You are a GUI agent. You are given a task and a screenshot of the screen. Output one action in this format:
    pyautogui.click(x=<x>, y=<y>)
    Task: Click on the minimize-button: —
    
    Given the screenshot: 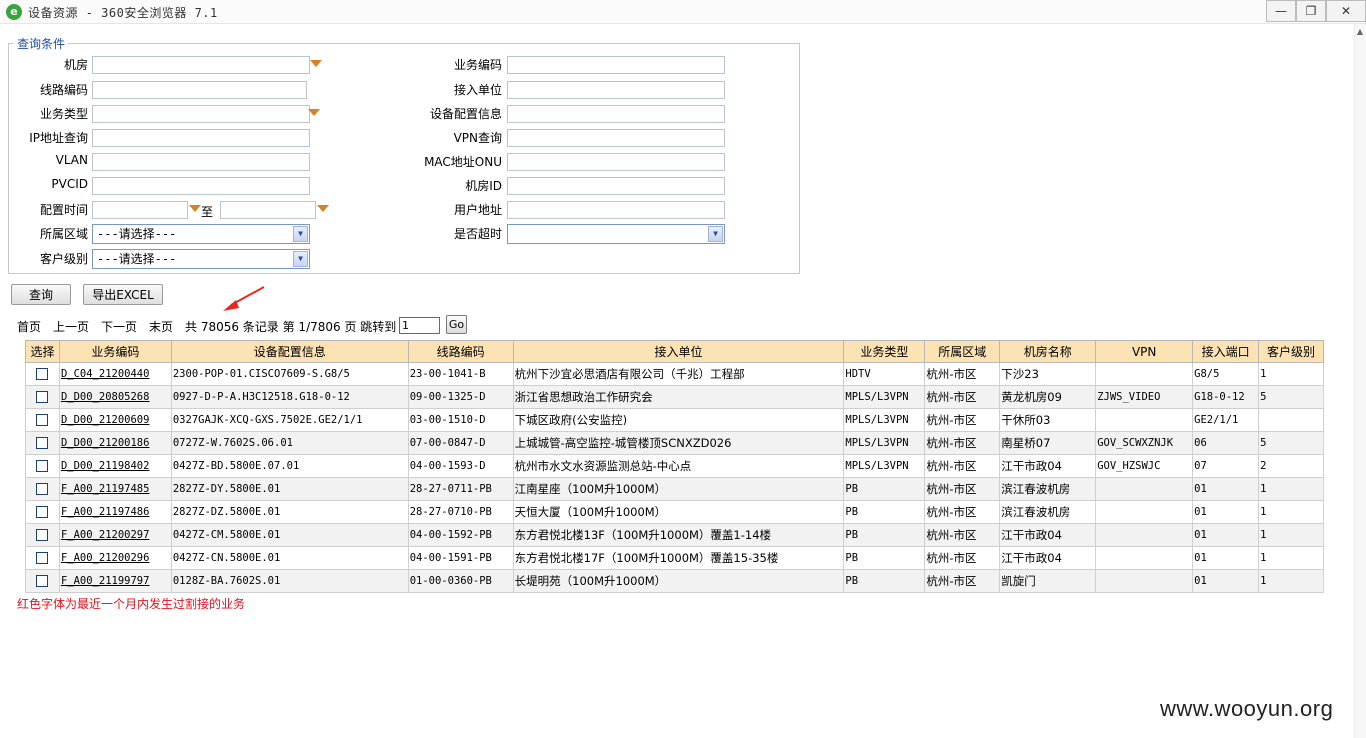 What is the action you would take?
    pyautogui.click(x=1281, y=11)
    